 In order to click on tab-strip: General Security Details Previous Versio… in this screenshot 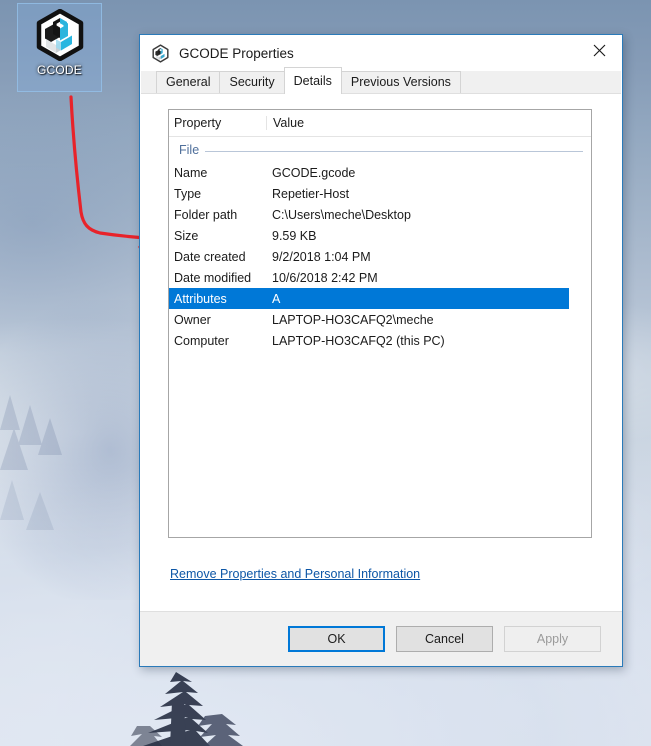, I will do `click(381, 80)`.